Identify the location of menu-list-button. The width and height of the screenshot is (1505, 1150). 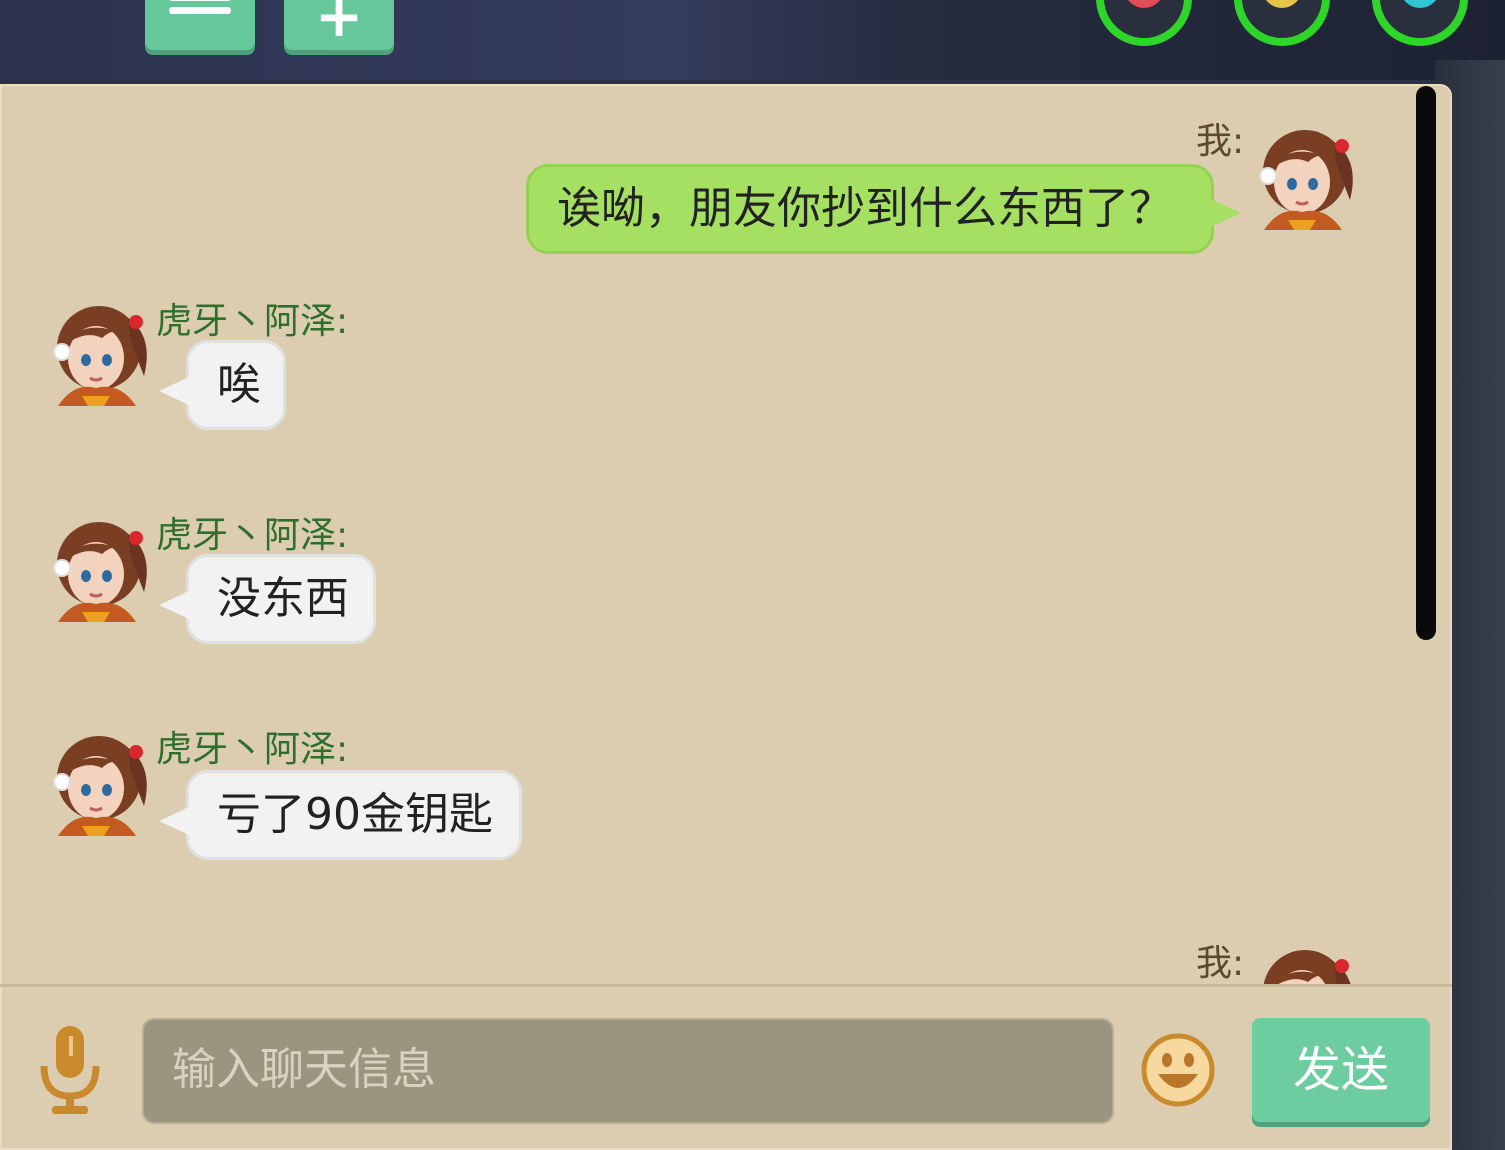
(200, 25).